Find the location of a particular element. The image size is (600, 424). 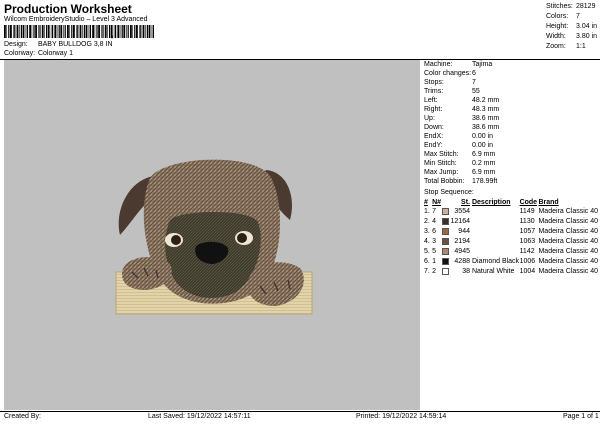

stop-number: 2. is located at coordinates (427, 221).